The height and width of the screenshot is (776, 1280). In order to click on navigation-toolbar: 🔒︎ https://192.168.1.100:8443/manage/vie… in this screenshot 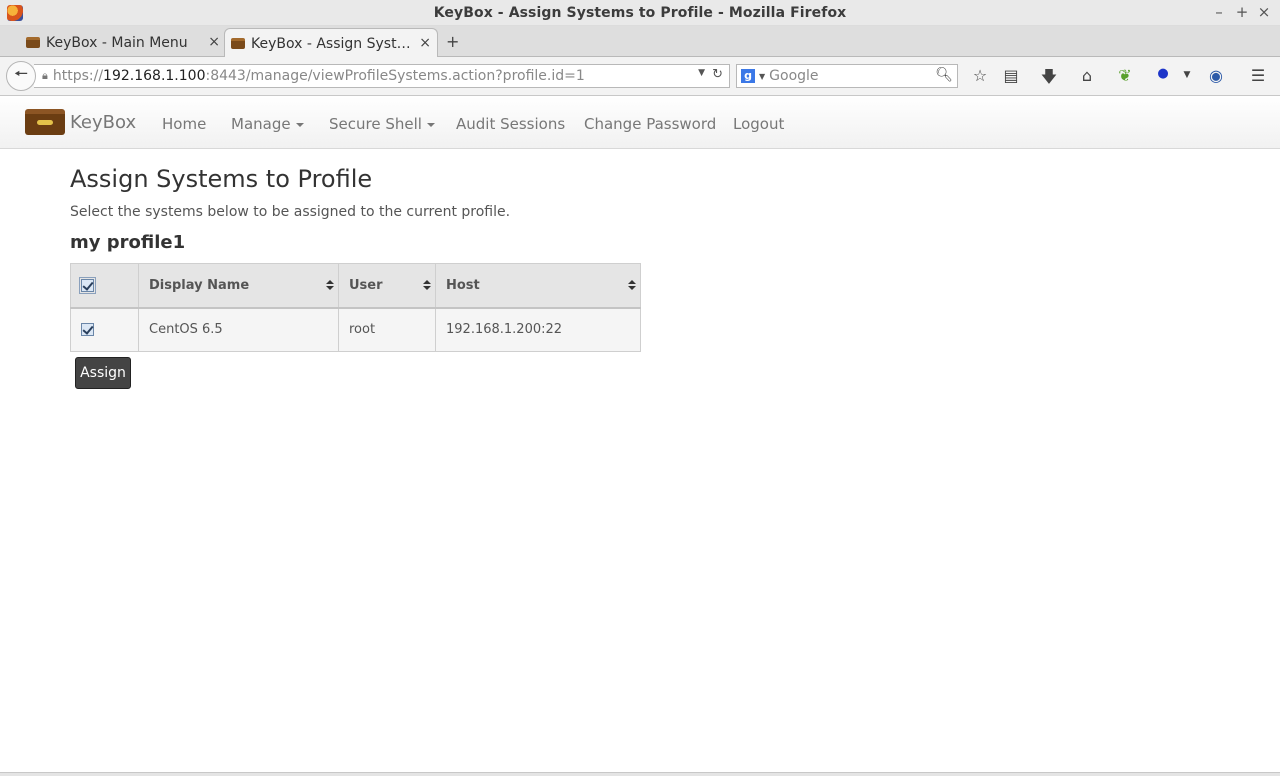, I will do `click(640, 76)`.